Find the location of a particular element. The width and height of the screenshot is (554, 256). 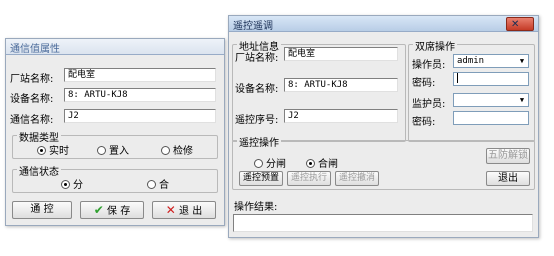

control-seq-field: J2 is located at coordinates (341, 116).